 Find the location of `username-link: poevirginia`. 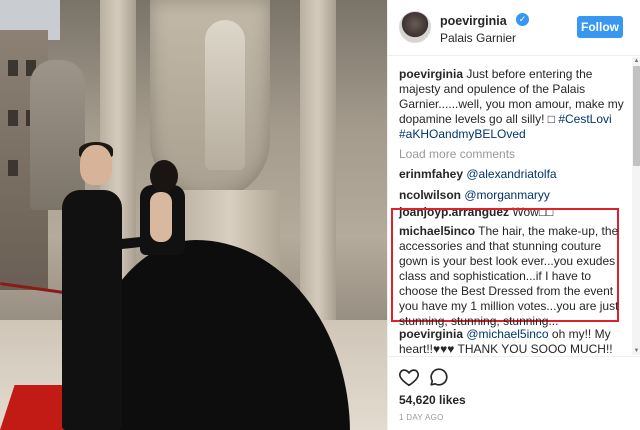

username-link: poevirginia is located at coordinates (473, 21).